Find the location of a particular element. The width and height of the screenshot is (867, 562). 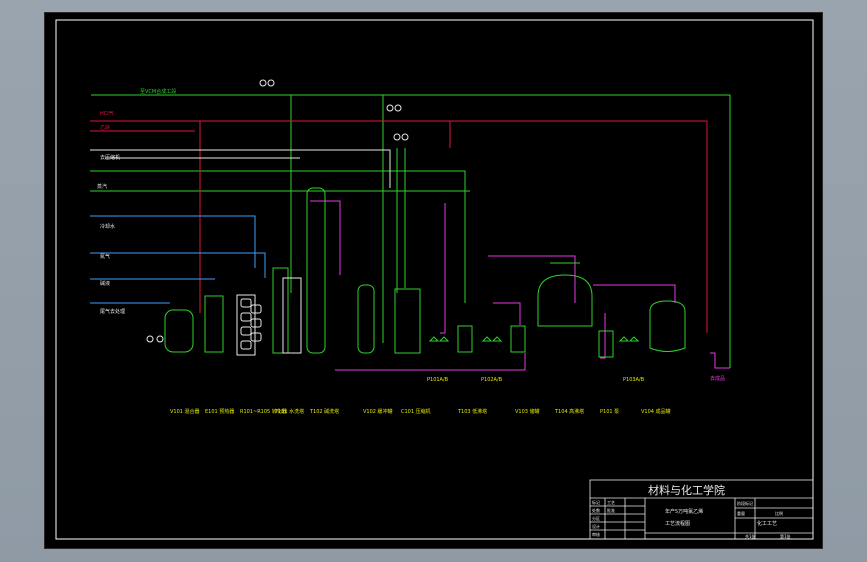

stream-label-water: 冷却水 is located at coordinates (107, 226).